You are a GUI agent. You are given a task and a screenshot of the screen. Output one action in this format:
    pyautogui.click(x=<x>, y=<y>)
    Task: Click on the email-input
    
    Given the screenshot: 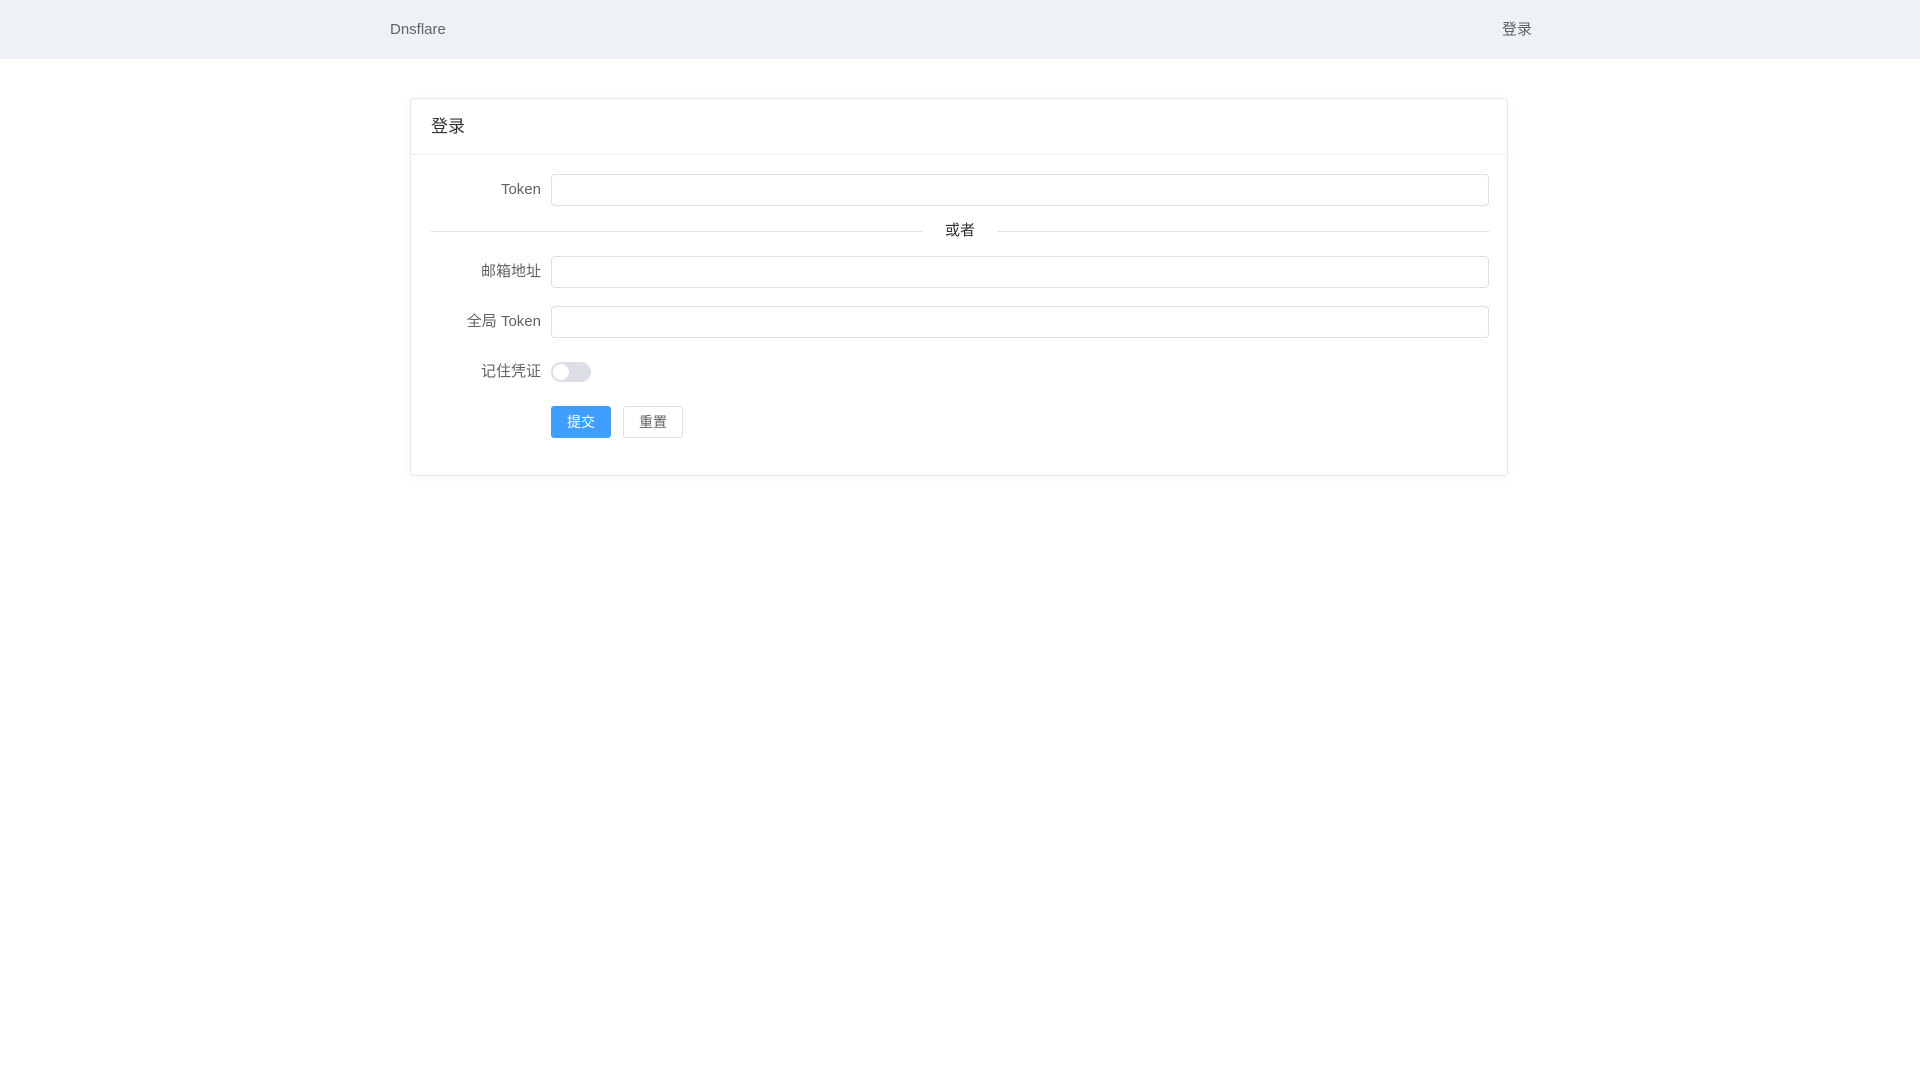 What is the action you would take?
    pyautogui.click(x=1020, y=272)
    